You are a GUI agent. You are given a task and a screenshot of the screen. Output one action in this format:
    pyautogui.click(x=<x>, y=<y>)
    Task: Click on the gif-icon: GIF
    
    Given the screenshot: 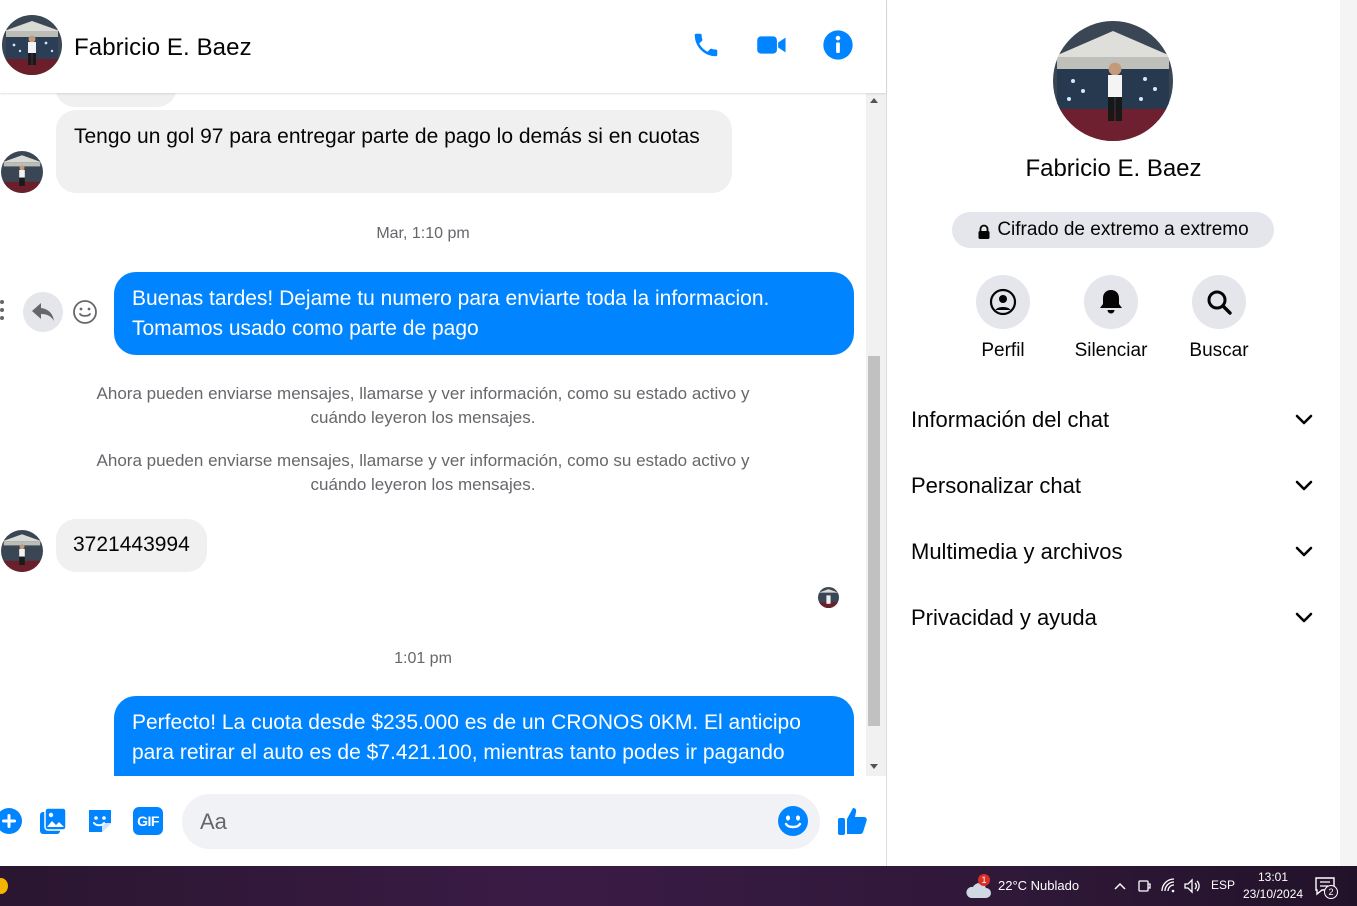 What is the action you would take?
    pyautogui.click(x=148, y=821)
    